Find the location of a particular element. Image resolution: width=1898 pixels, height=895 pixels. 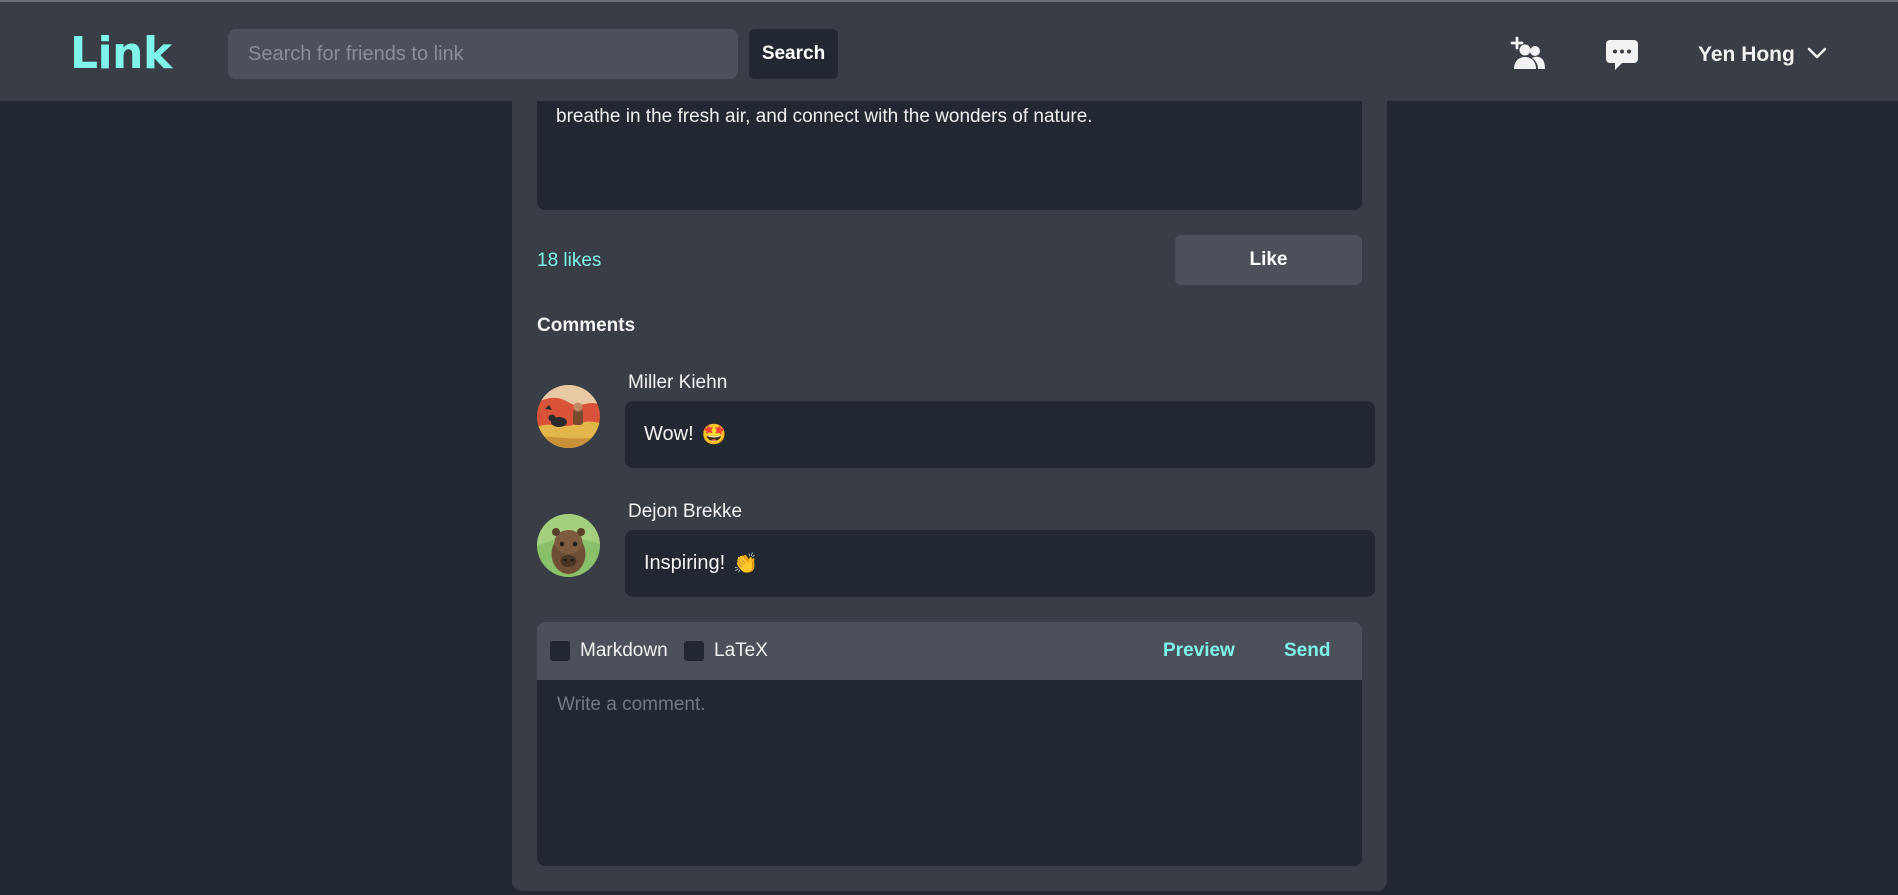

navbar: Link Search Yen Hong is located at coordinates (949, 50).